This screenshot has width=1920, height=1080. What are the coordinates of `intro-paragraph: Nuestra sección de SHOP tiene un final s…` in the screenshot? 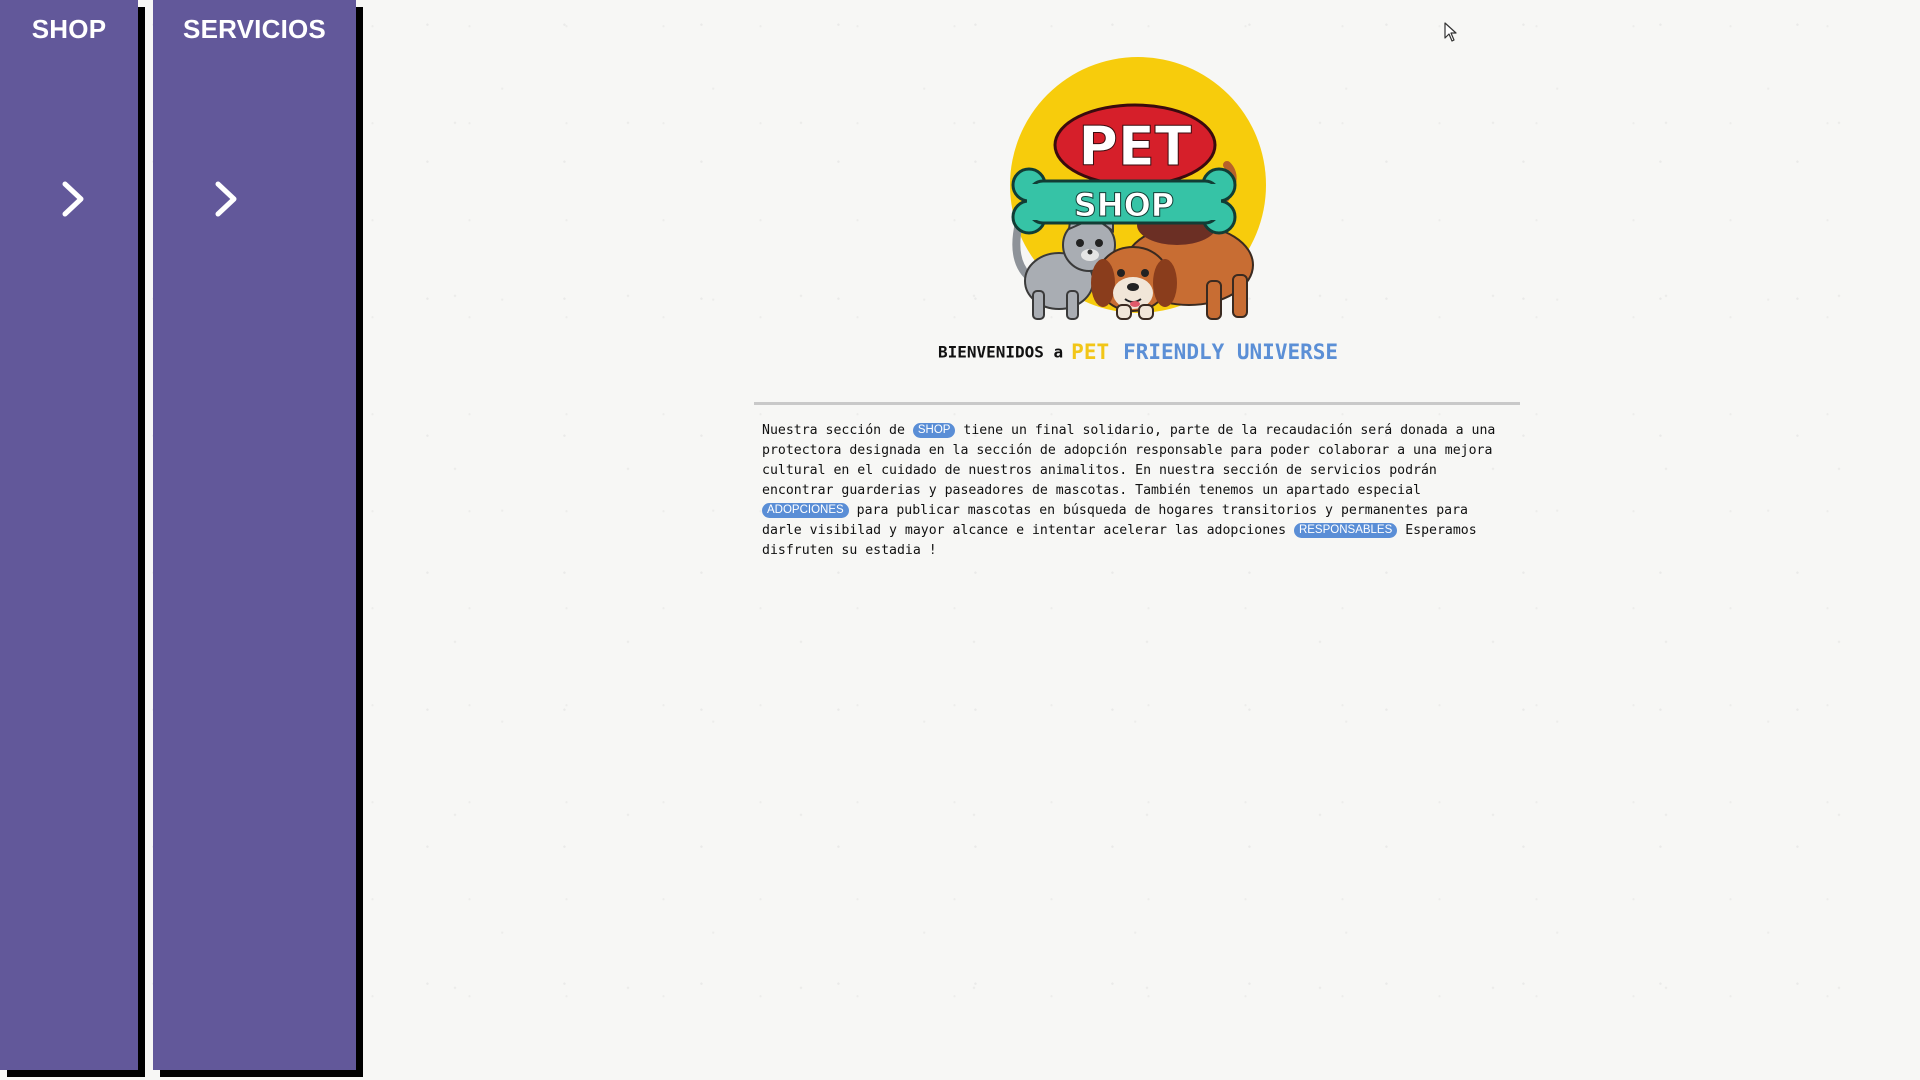 It's located at (1138, 491).